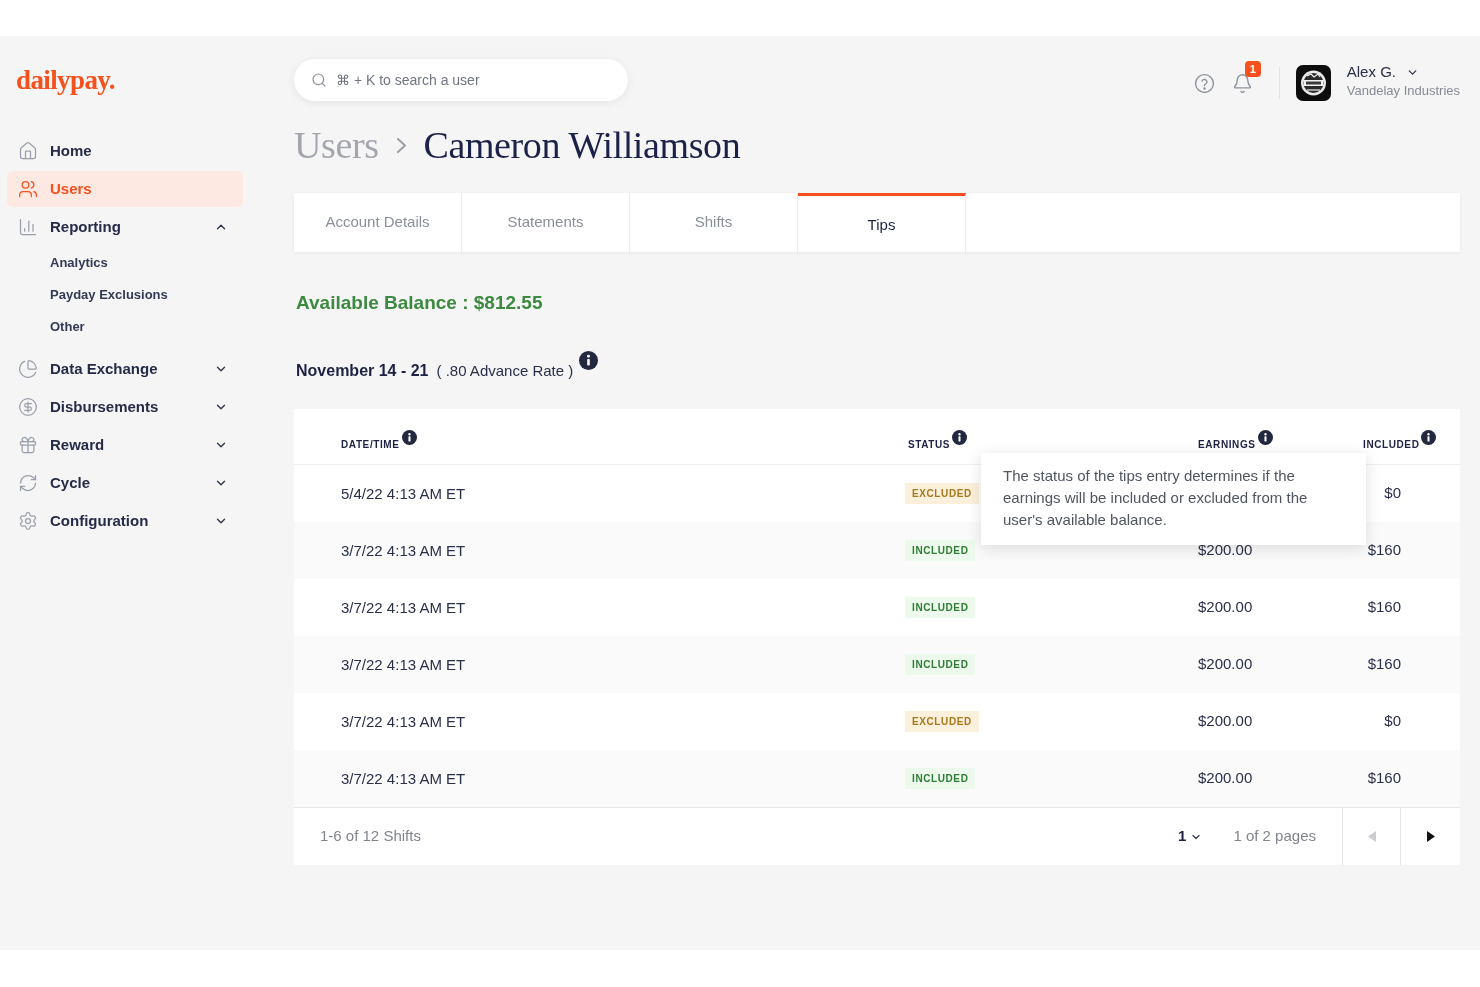 The height and width of the screenshot is (987, 1480). What do you see at coordinates (1242, 83) in the screenshot?
I see `bell-icon` at bounding box center [1242, 83].